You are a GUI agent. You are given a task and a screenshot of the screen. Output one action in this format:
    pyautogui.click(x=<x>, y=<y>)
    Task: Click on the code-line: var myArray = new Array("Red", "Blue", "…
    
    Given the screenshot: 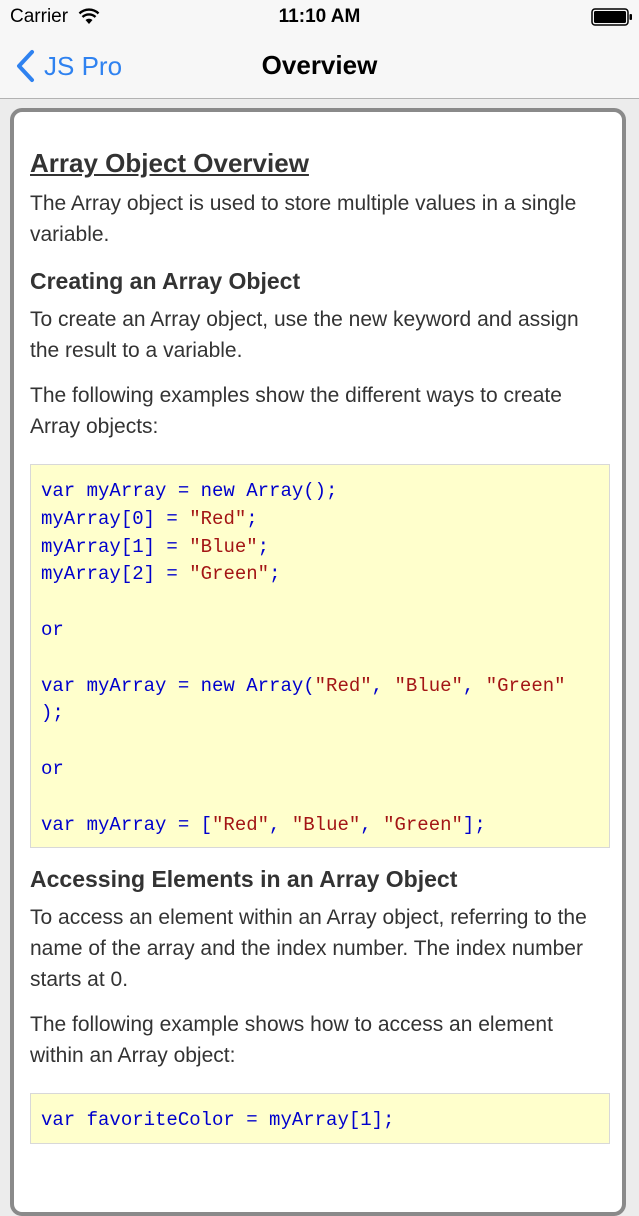 What is the action you would take?
    pyautogui.click(x=320, y=687)
    